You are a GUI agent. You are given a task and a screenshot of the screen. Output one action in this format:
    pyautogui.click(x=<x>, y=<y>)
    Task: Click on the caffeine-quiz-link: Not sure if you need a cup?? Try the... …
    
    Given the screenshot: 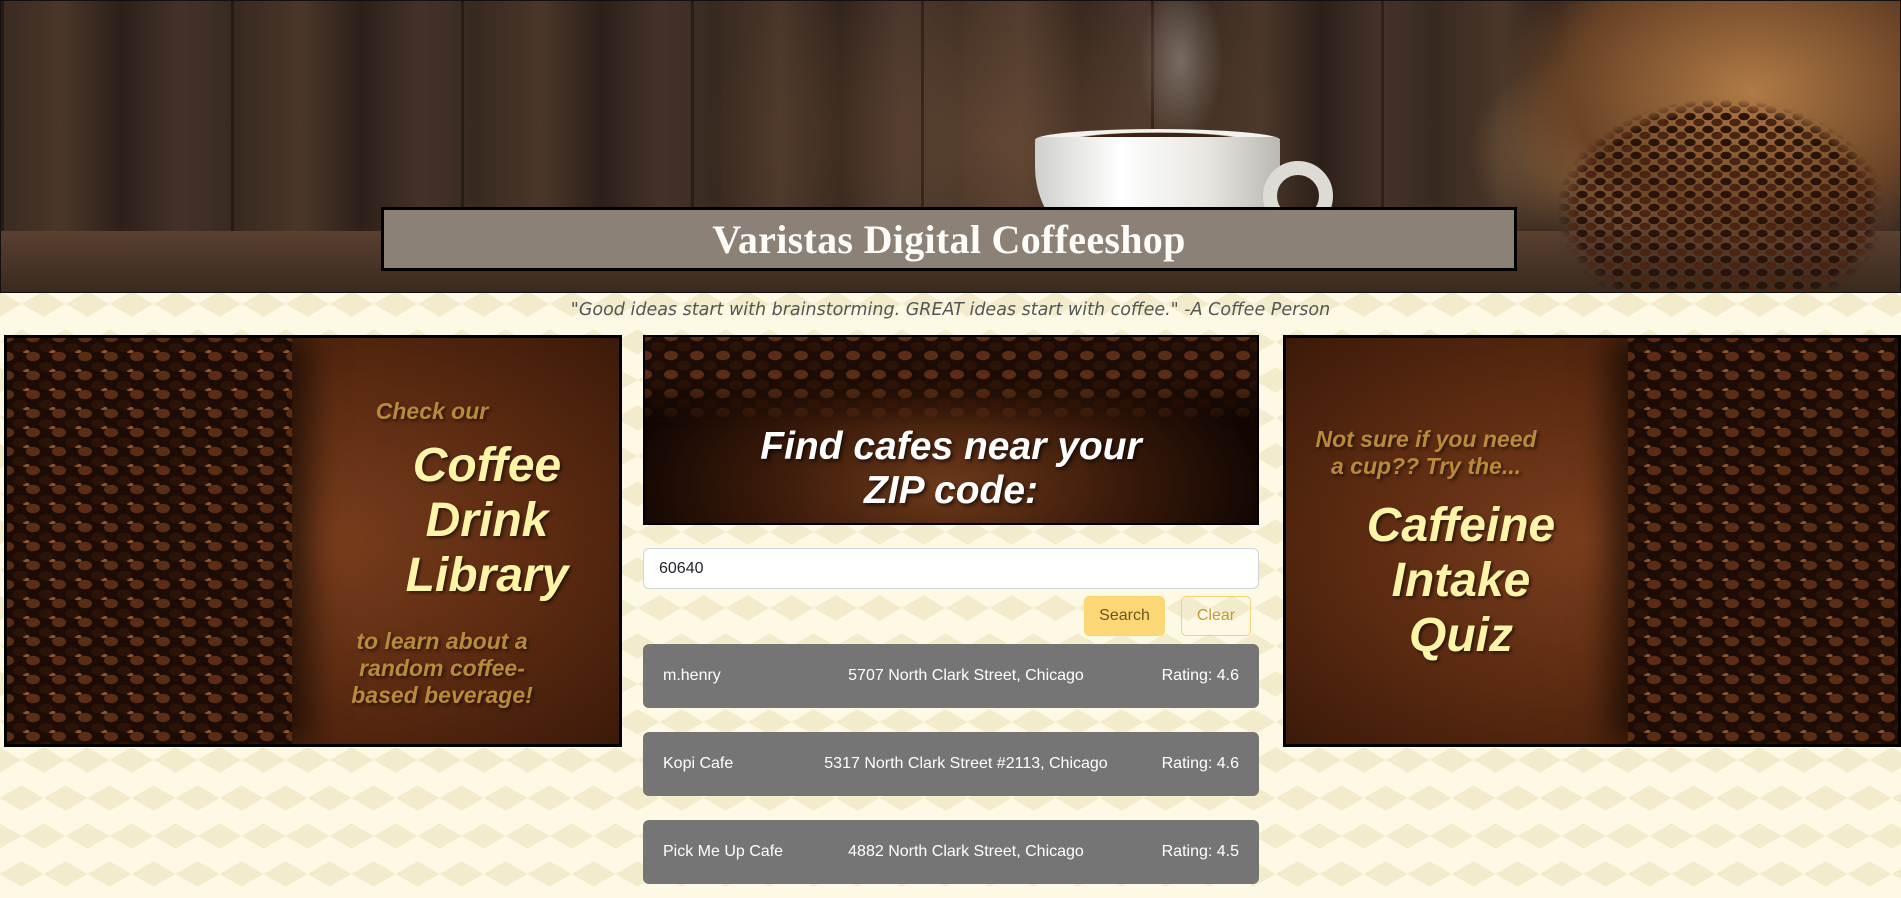 What is the action you would take?
    pyautogui.click(x=1592, y=541)
    